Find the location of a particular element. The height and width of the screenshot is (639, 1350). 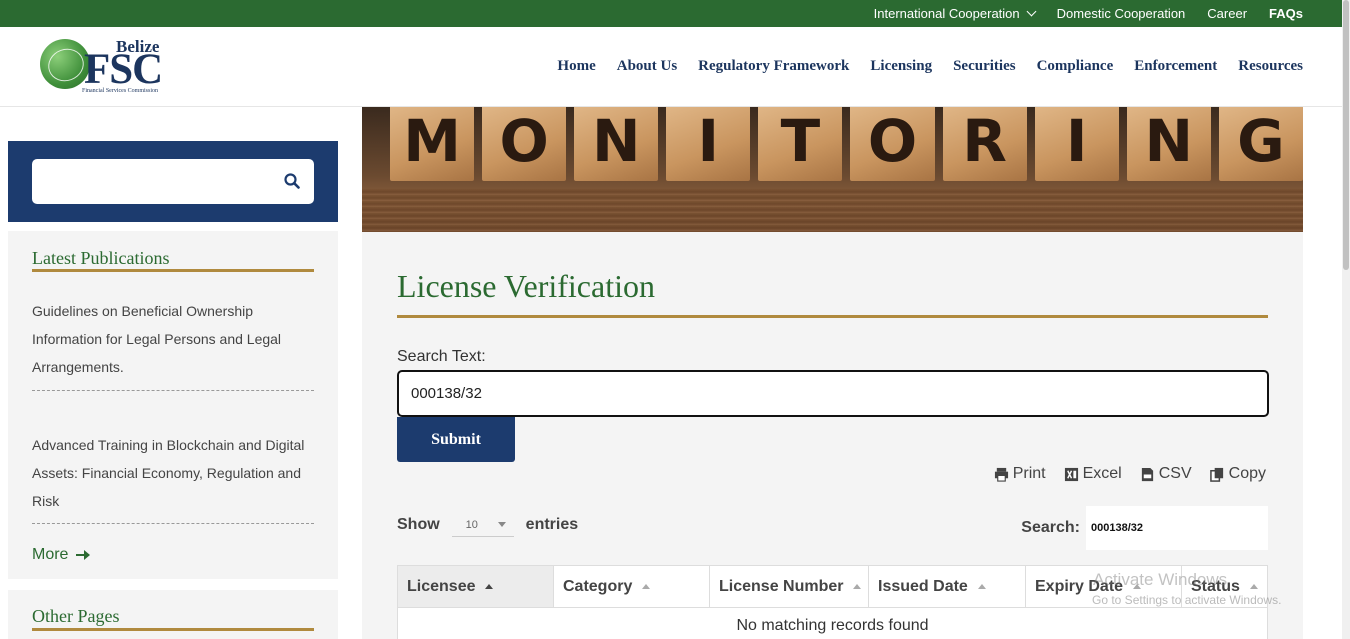

nav-about-us: About Us is located at coordinates (647, 66).